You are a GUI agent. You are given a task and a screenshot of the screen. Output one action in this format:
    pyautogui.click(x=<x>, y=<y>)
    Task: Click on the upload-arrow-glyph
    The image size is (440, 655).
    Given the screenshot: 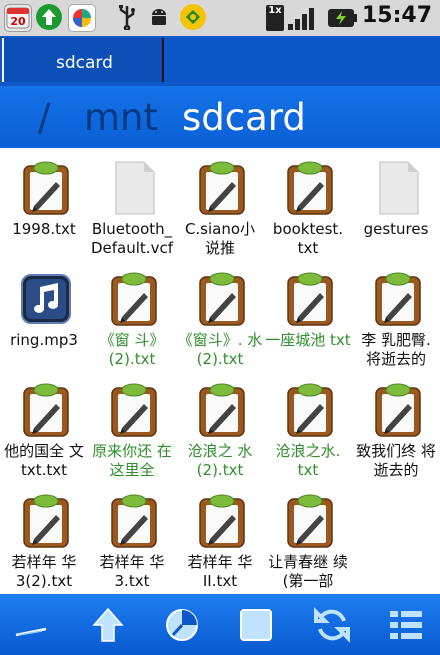 What is the action you would take?
    pyautogui.click(x=49, y=17)
    